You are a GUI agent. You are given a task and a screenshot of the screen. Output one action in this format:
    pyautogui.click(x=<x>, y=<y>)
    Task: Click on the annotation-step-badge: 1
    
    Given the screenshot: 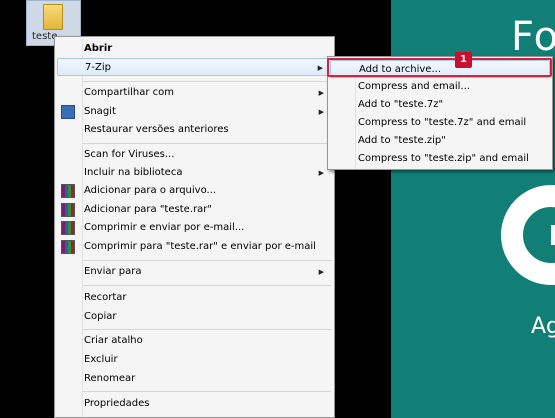 What is the action you would take?
    pyautogui.click(x=463, y=60)
    